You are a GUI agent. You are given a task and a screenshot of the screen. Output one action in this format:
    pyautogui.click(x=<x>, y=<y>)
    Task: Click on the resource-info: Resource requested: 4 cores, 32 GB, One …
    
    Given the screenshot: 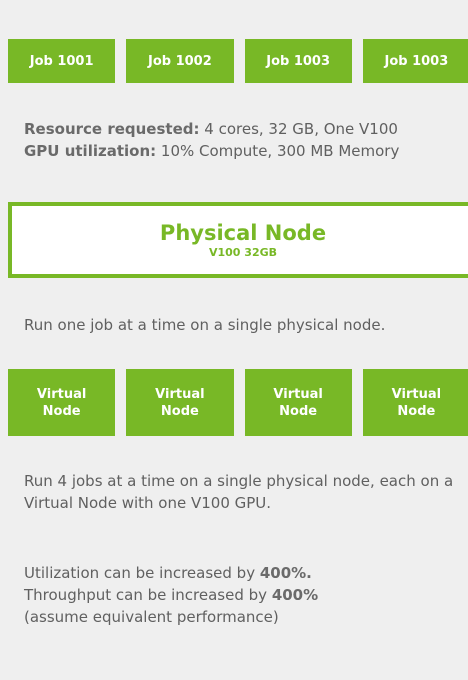 What is the action you would take?
    pyautogui.click(x=211, y=140)
    